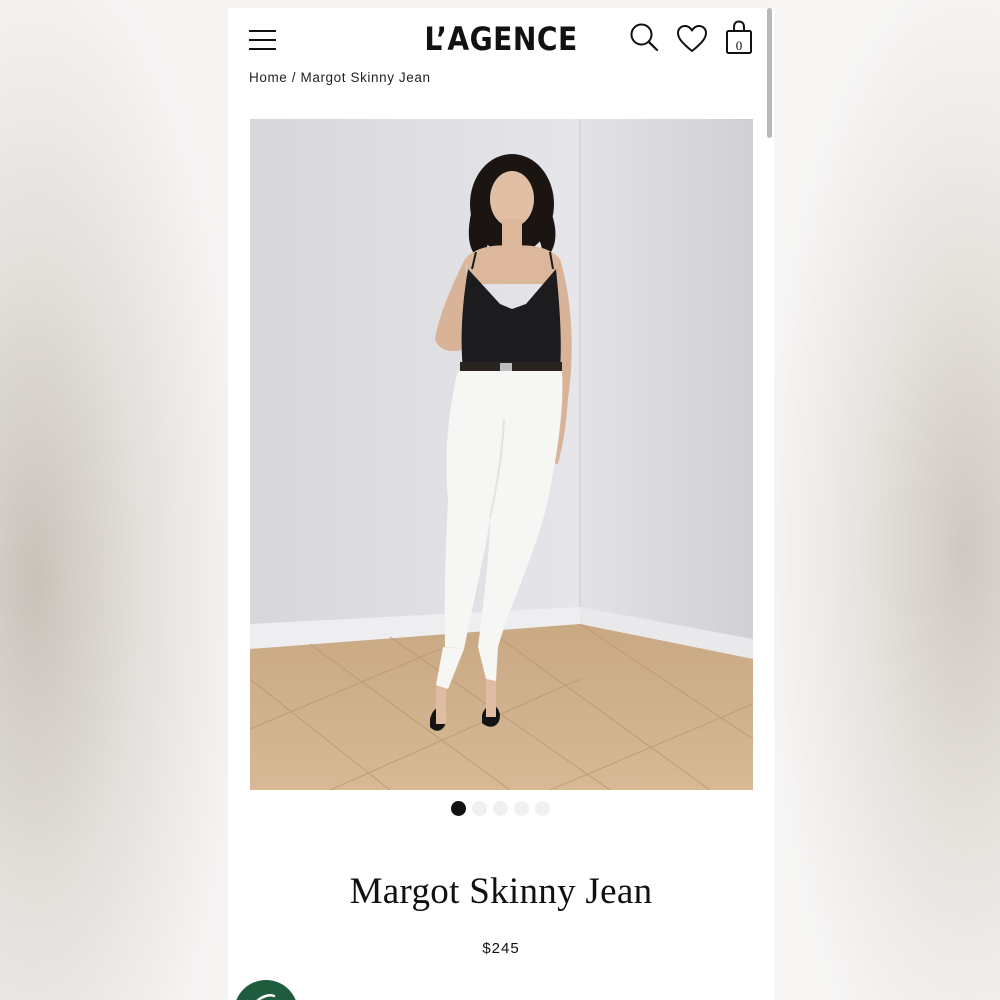  What do you see at coordinates (266, 990) in the screenshot?
I see `chat-button` at bounding box center [266, 990].